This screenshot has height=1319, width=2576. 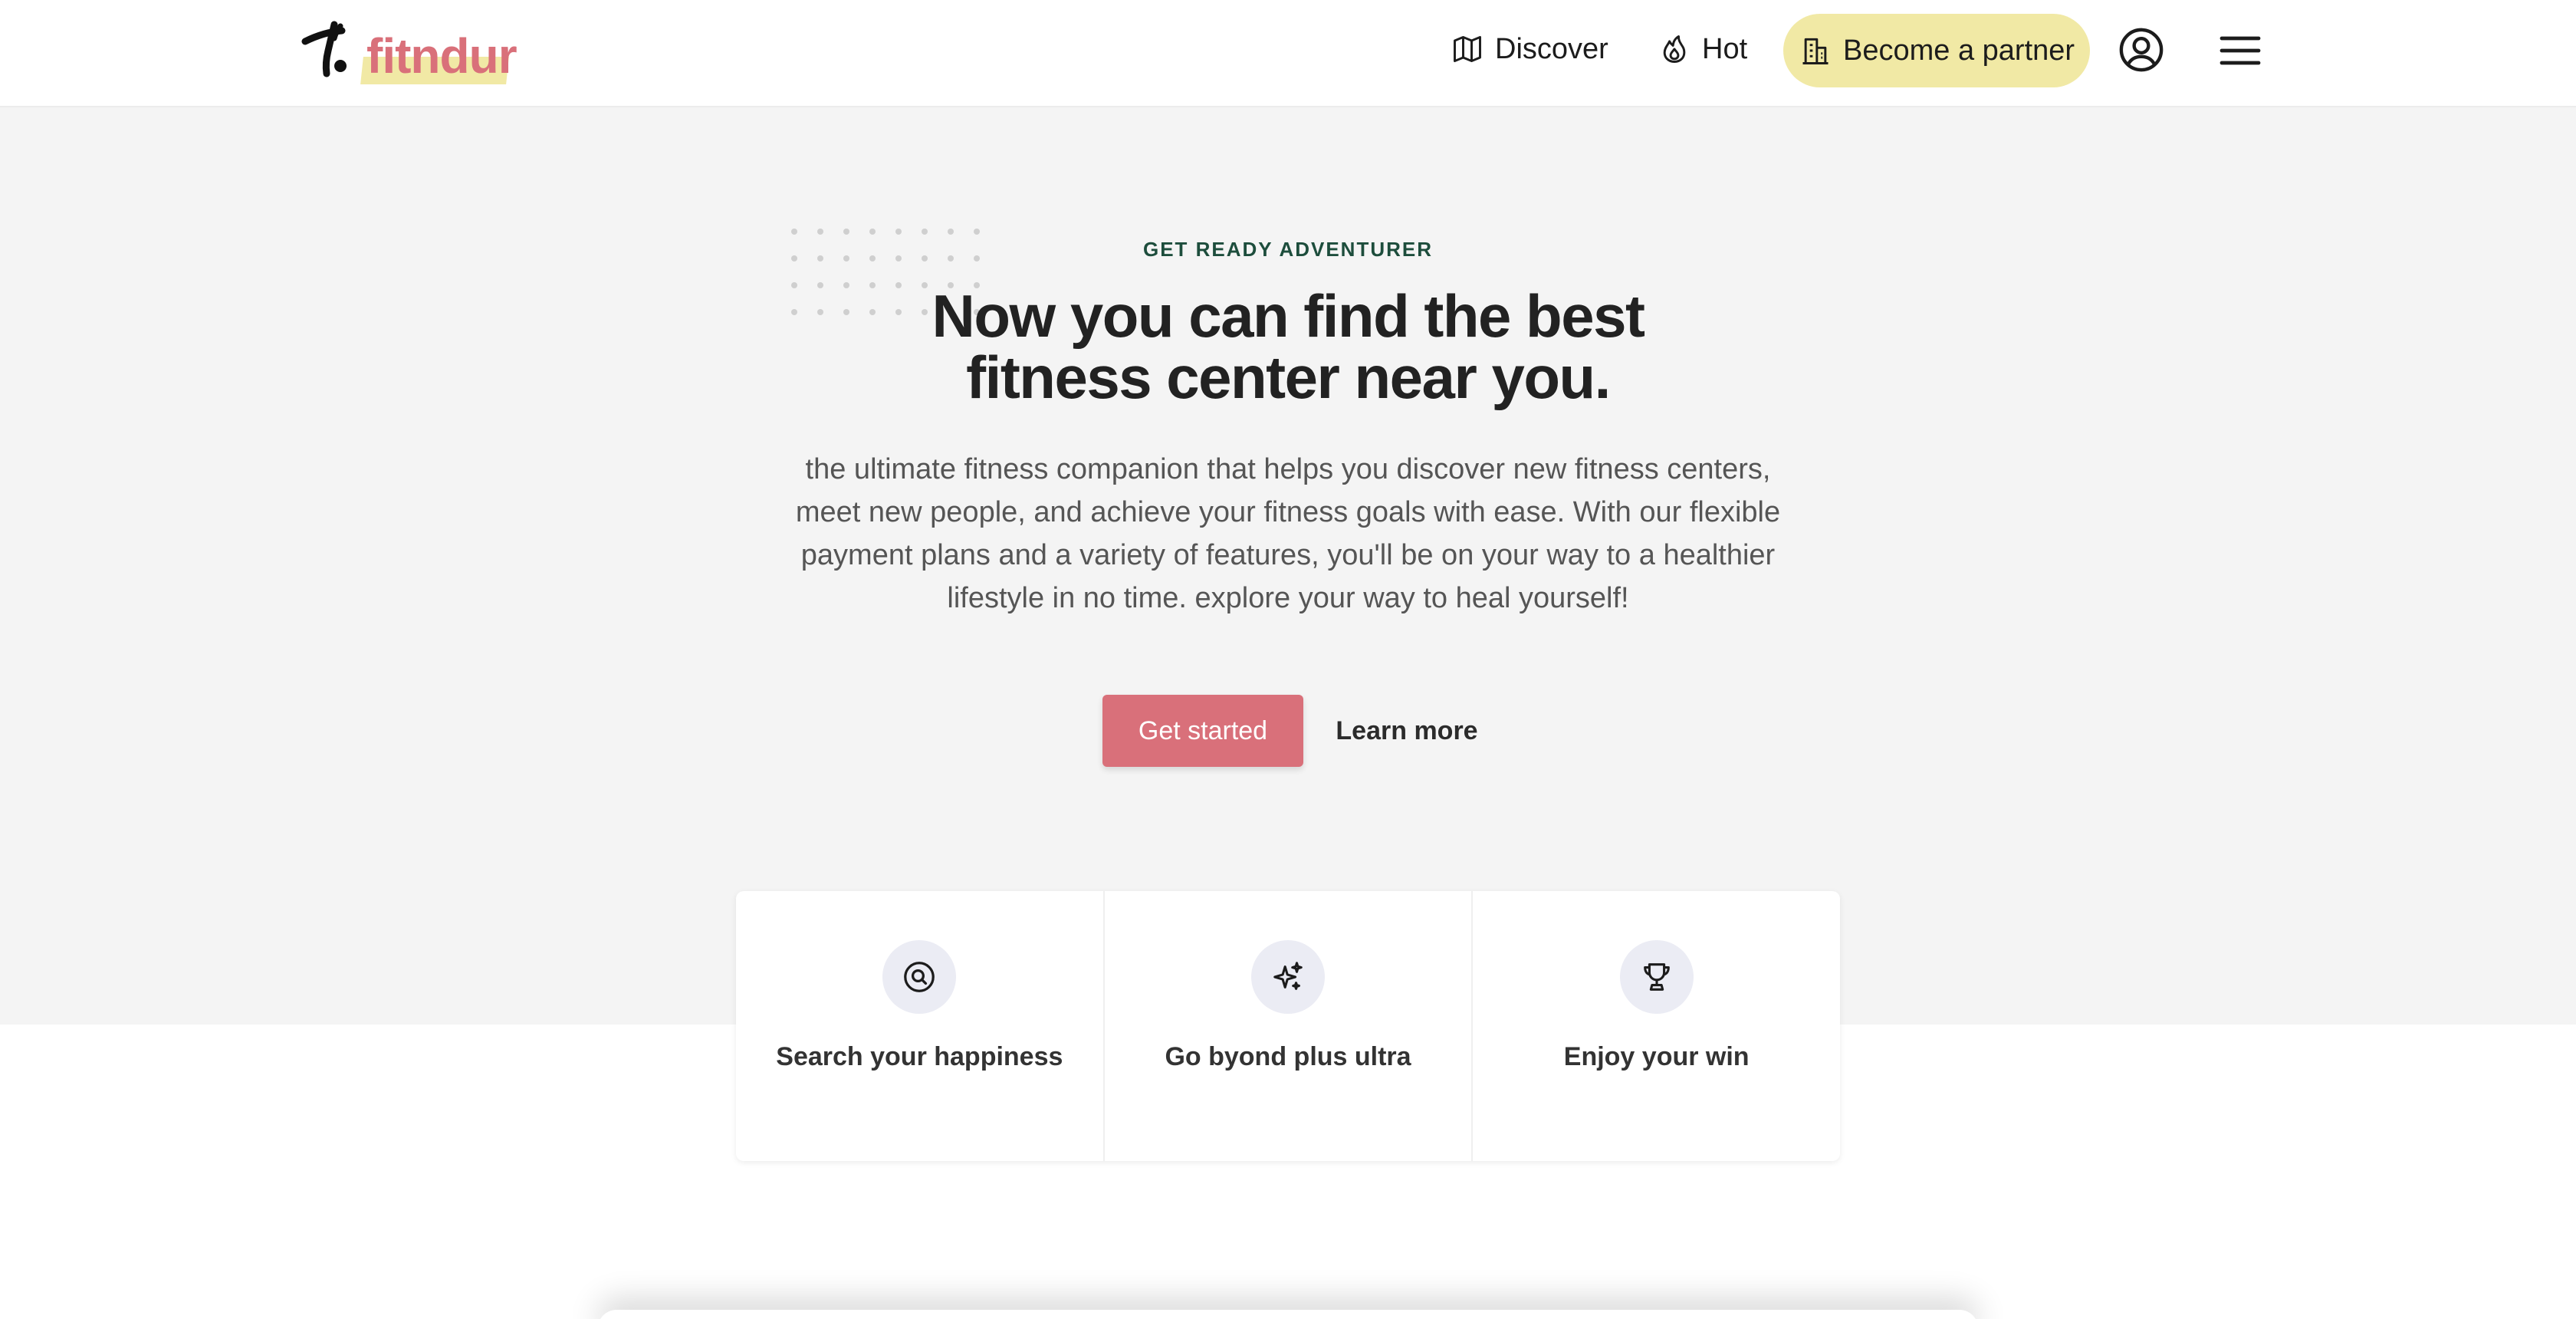 I want to click on building-icon, so click(x=1815, y=51).